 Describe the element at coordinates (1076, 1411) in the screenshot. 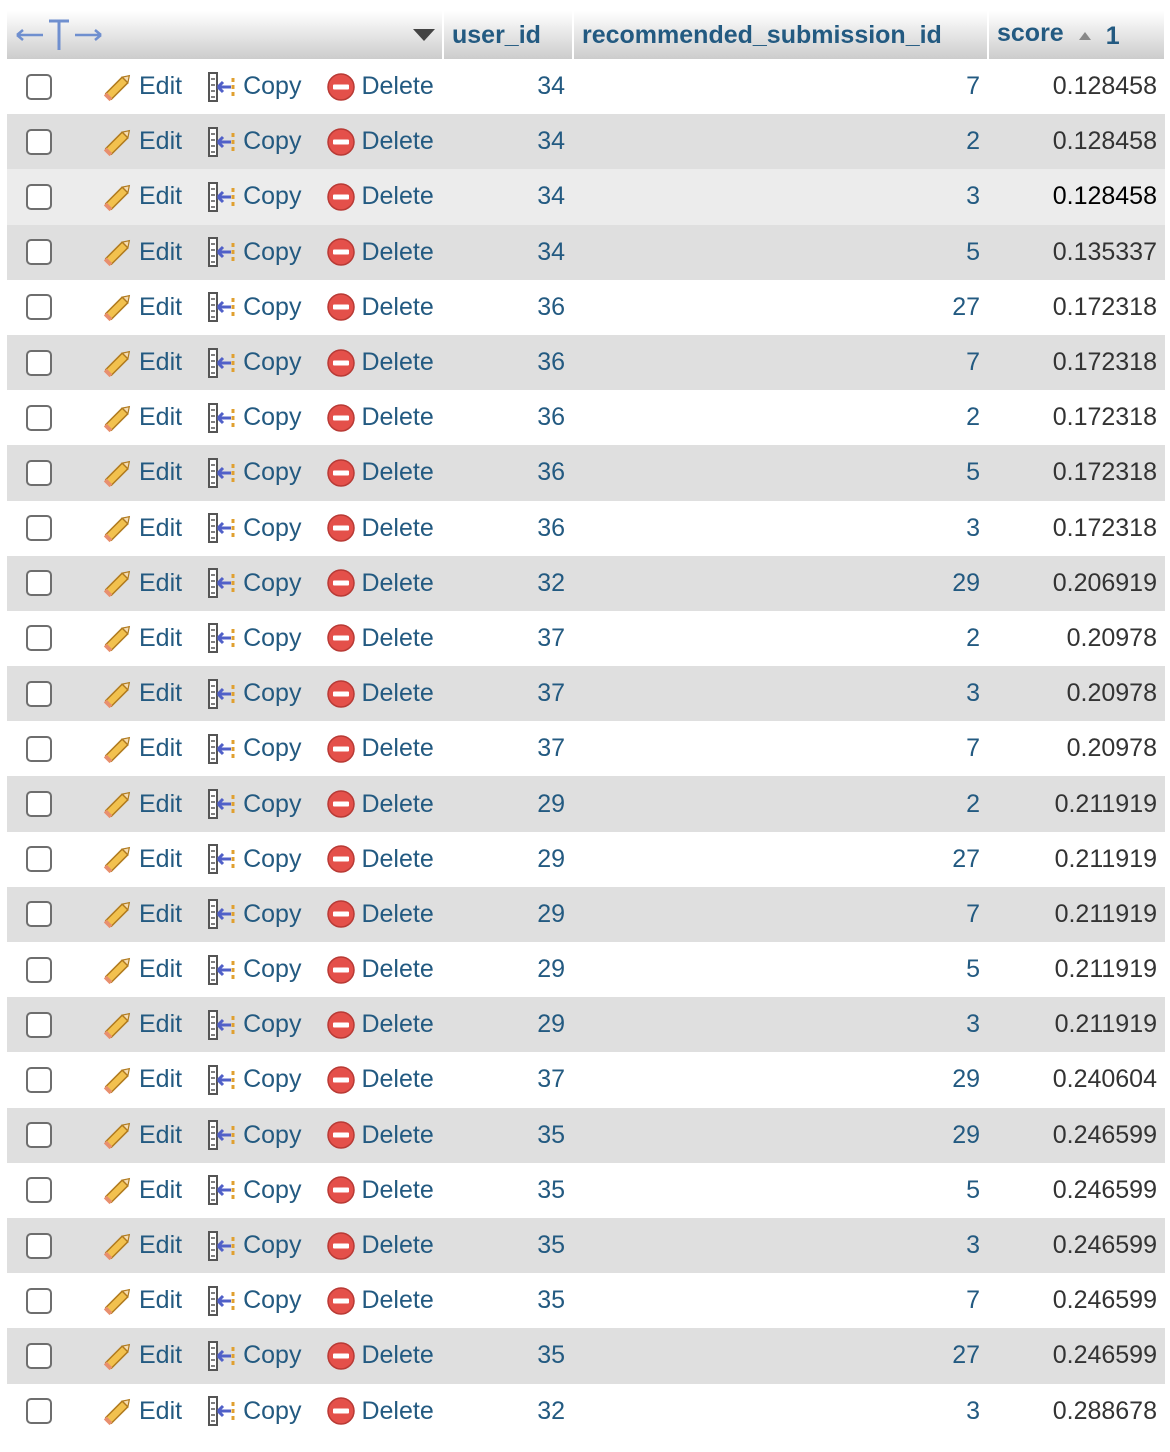

I see `score-cell: 0.288678` at that location.